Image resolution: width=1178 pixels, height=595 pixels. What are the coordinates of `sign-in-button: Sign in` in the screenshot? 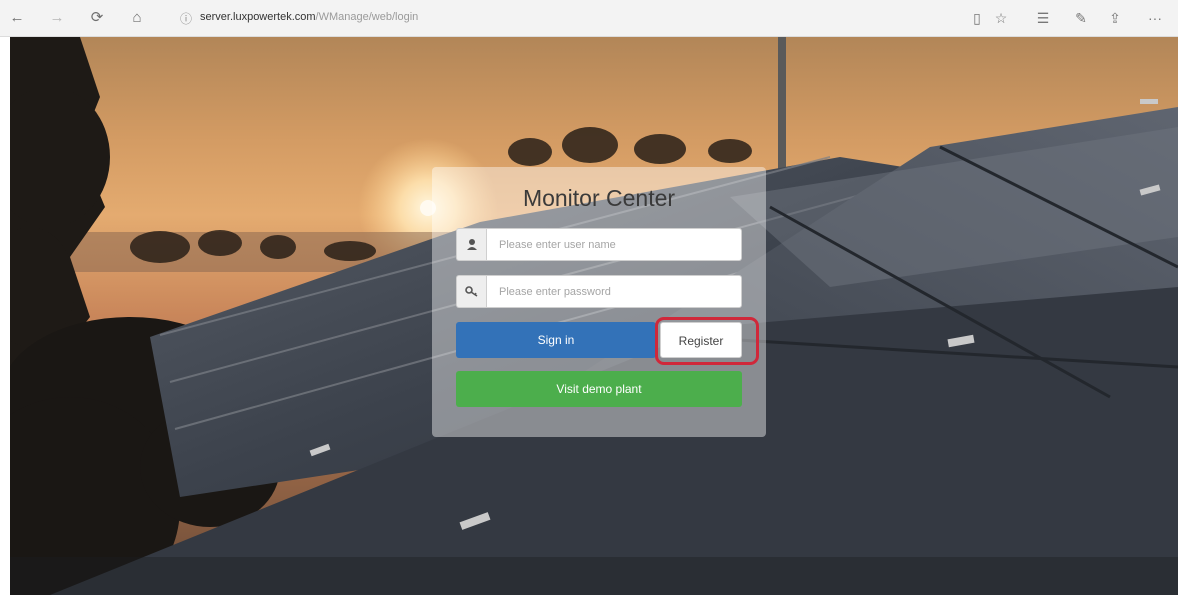 It's located at (556, 340).